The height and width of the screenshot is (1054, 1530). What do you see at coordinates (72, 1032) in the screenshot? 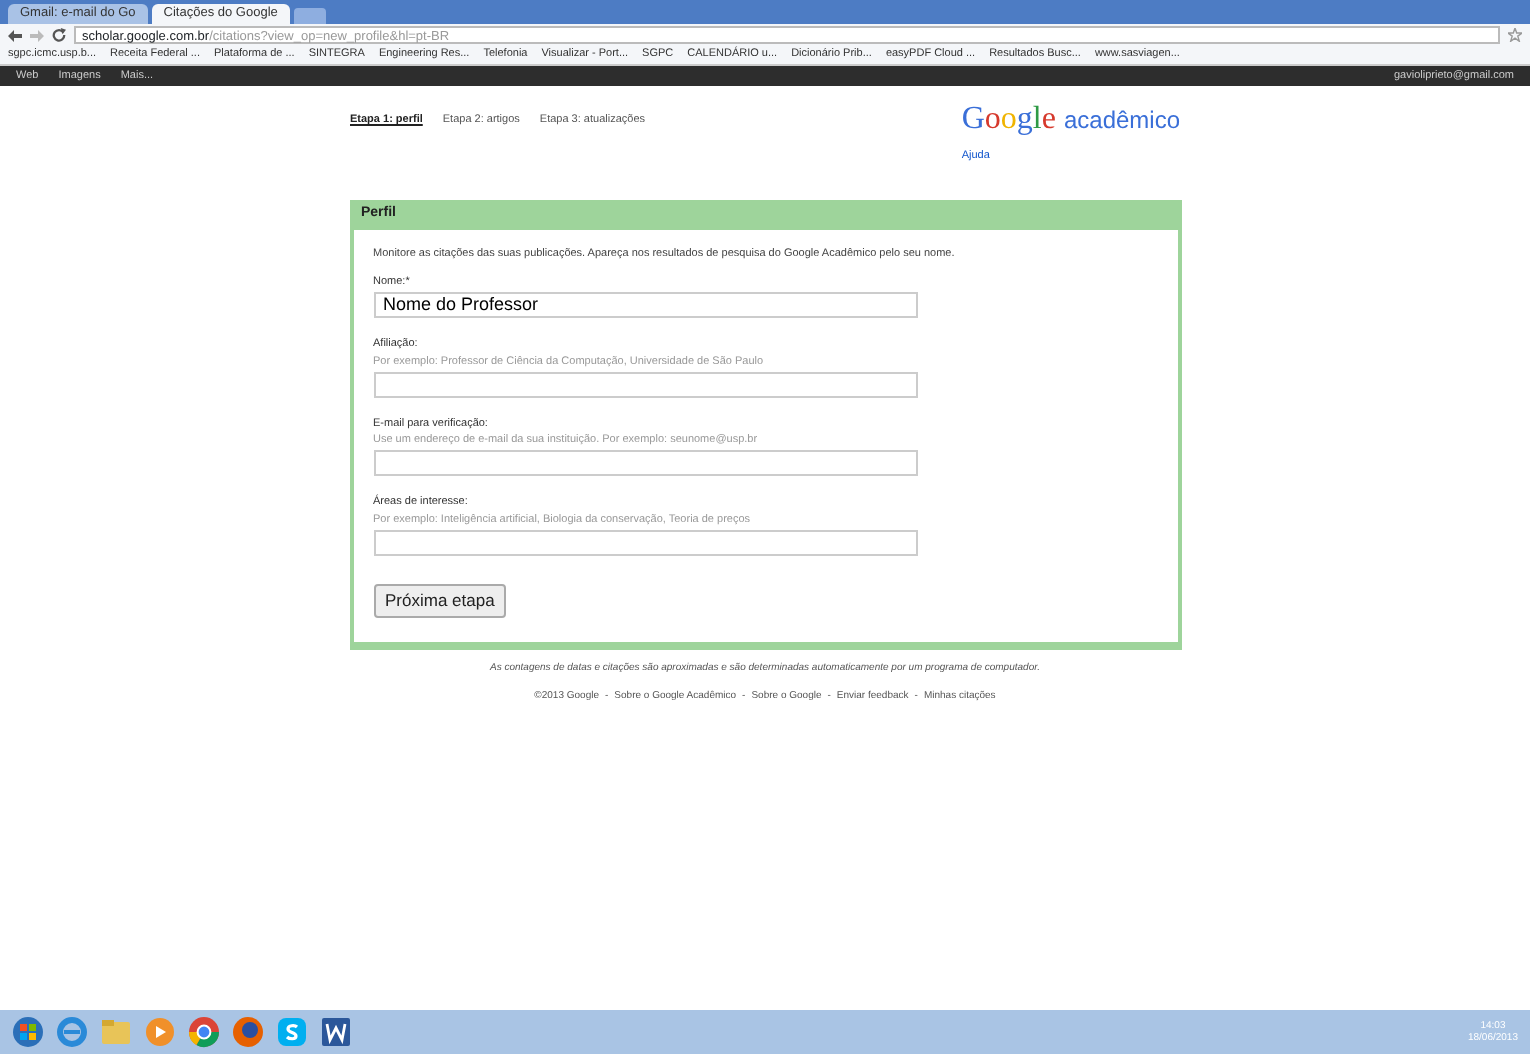
I see `browser-e-icon` at bounding box center [72, 1032].